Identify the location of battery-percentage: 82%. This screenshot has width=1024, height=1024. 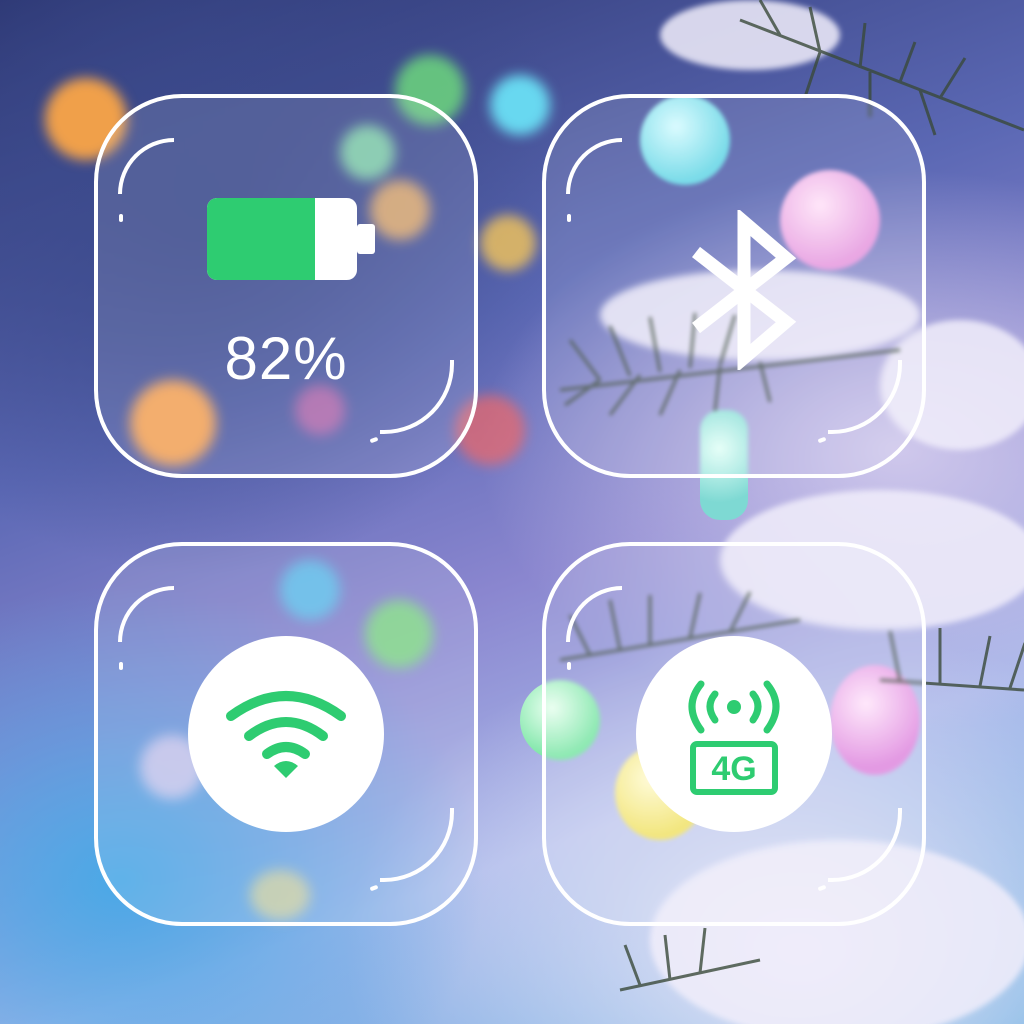
(286, 358).